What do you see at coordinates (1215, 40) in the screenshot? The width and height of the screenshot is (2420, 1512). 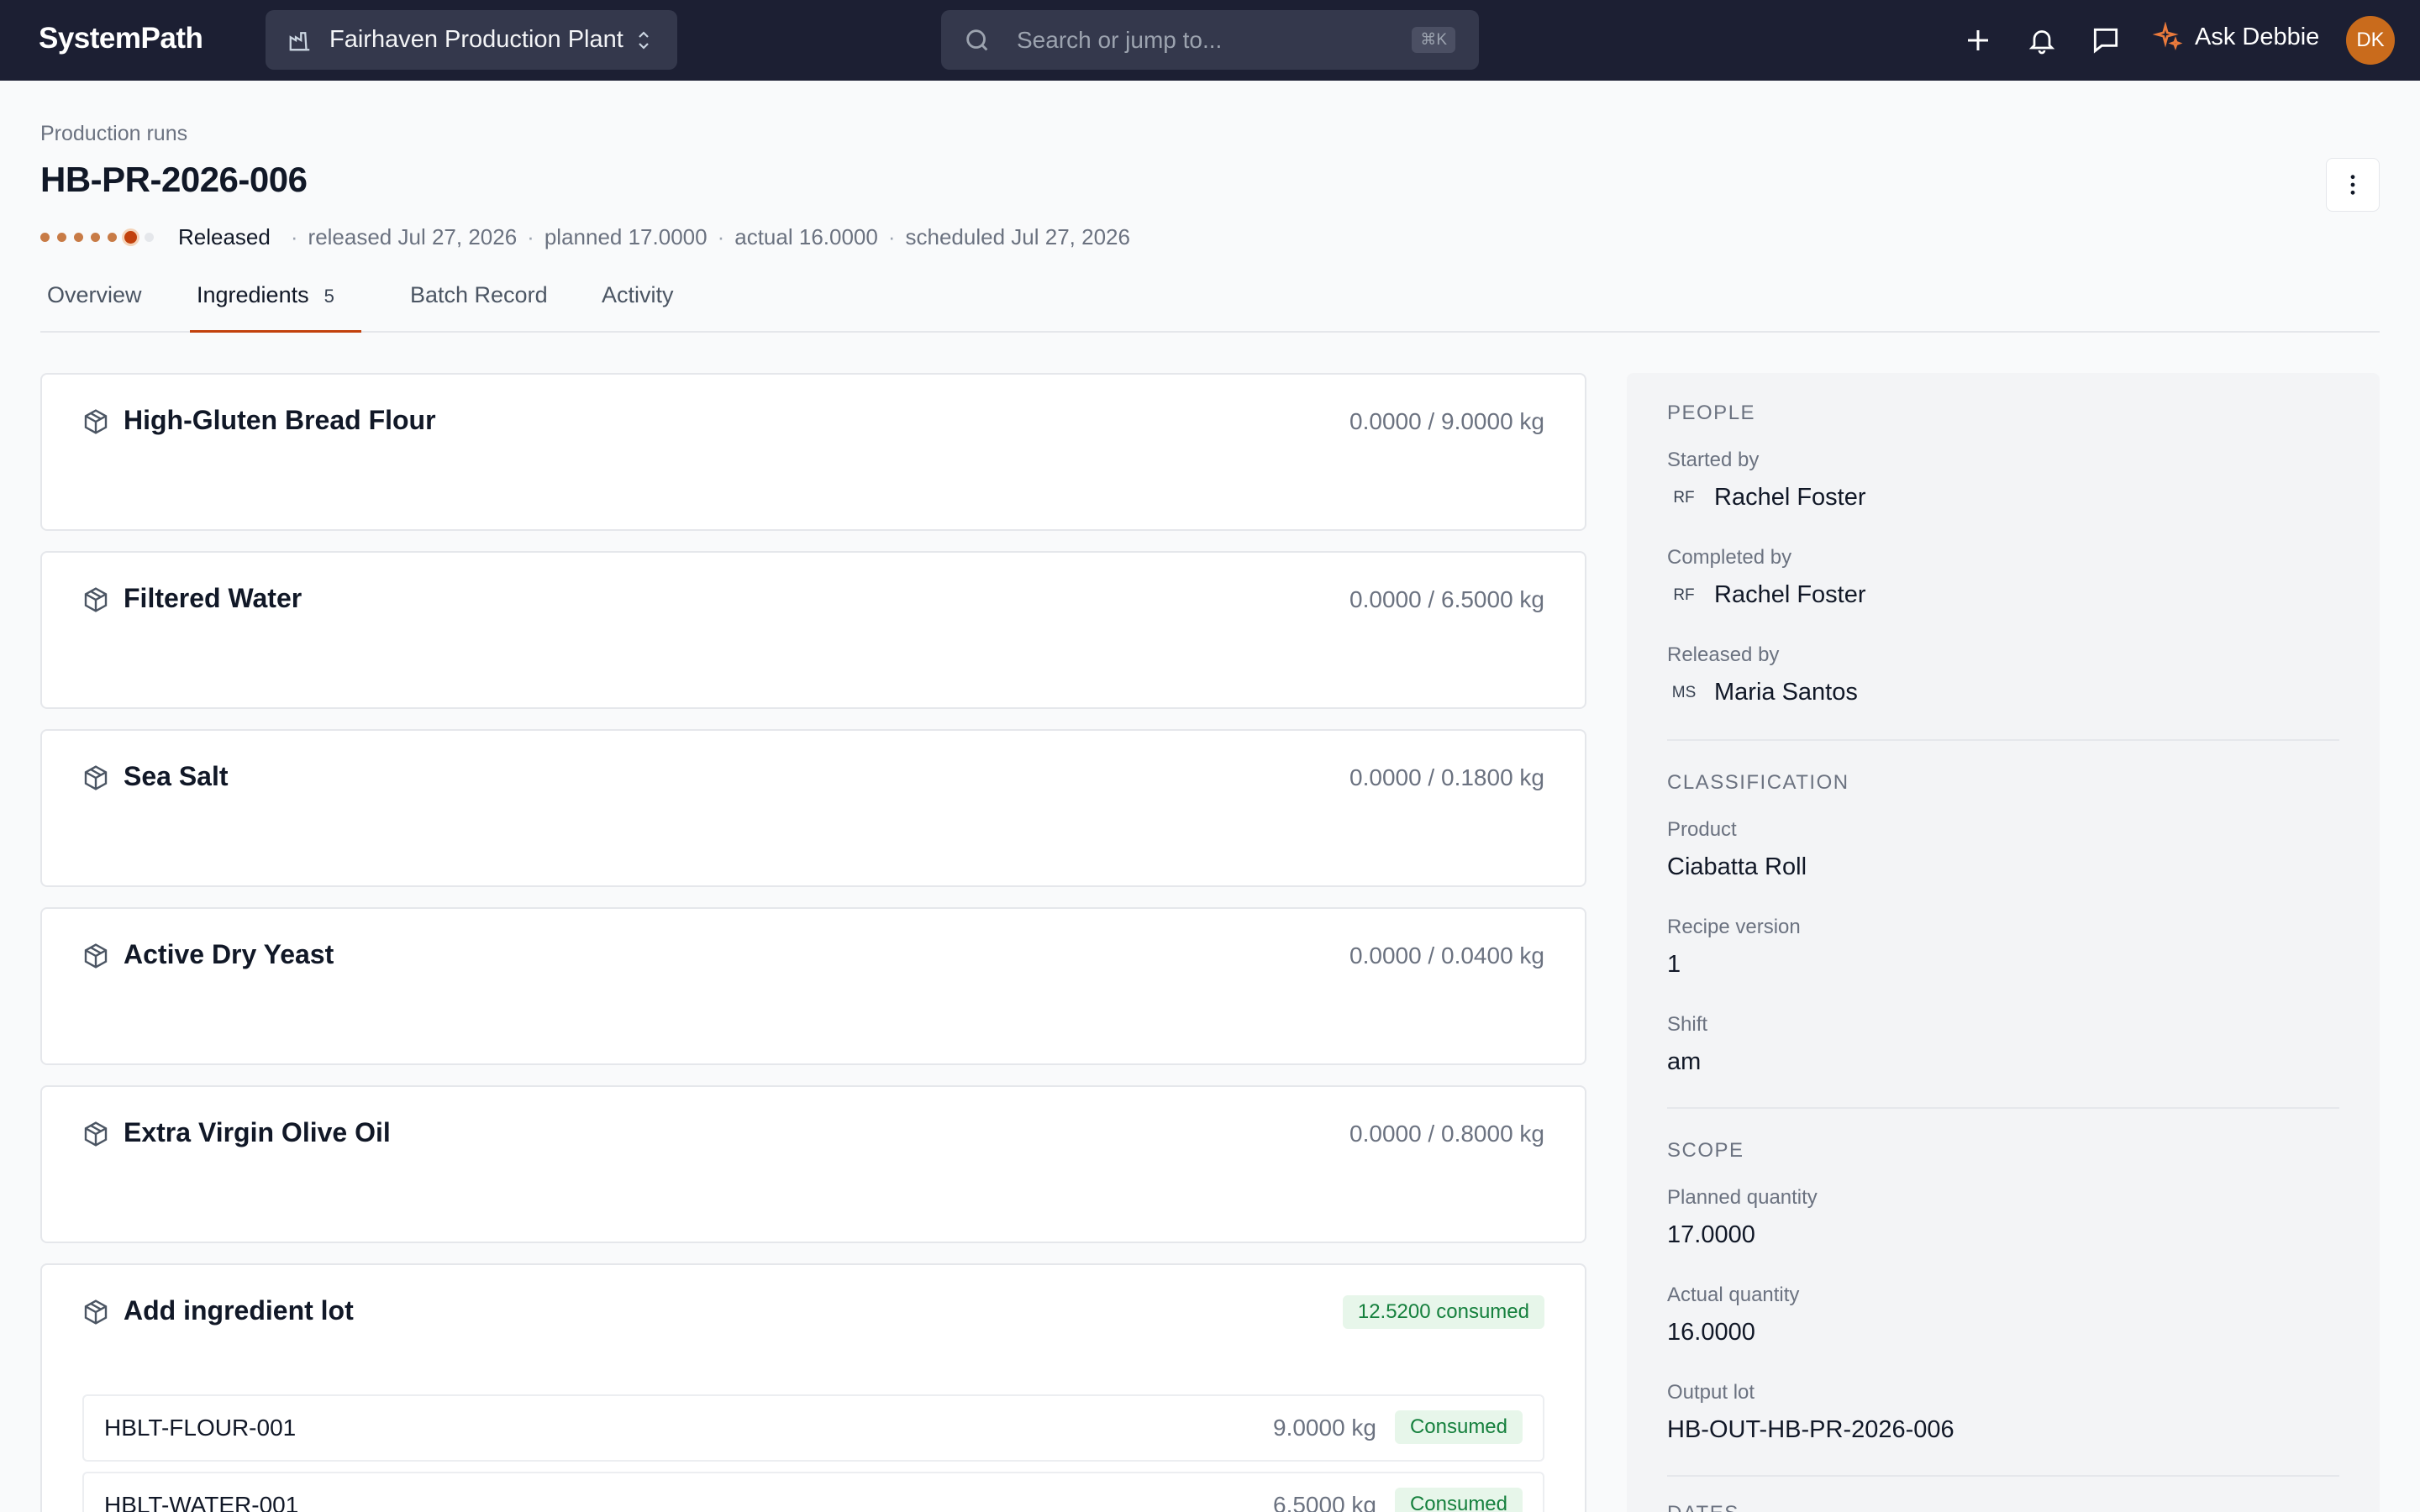 I see `search-input` at bounding box center [1215, 40].